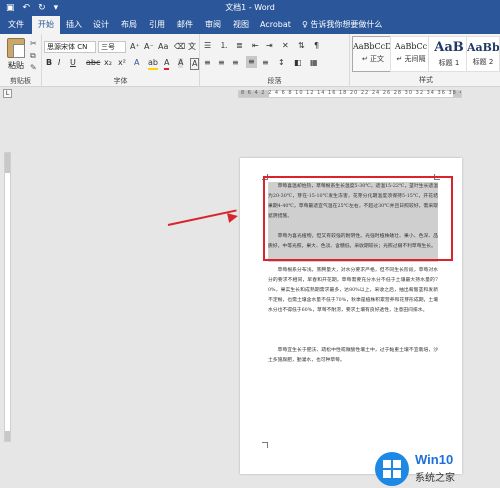 This screenshot has height=488, width=500. Describe the element at coordinates (221, 63) in the screenshot. I see `align-center-icon: ≡` at that location.